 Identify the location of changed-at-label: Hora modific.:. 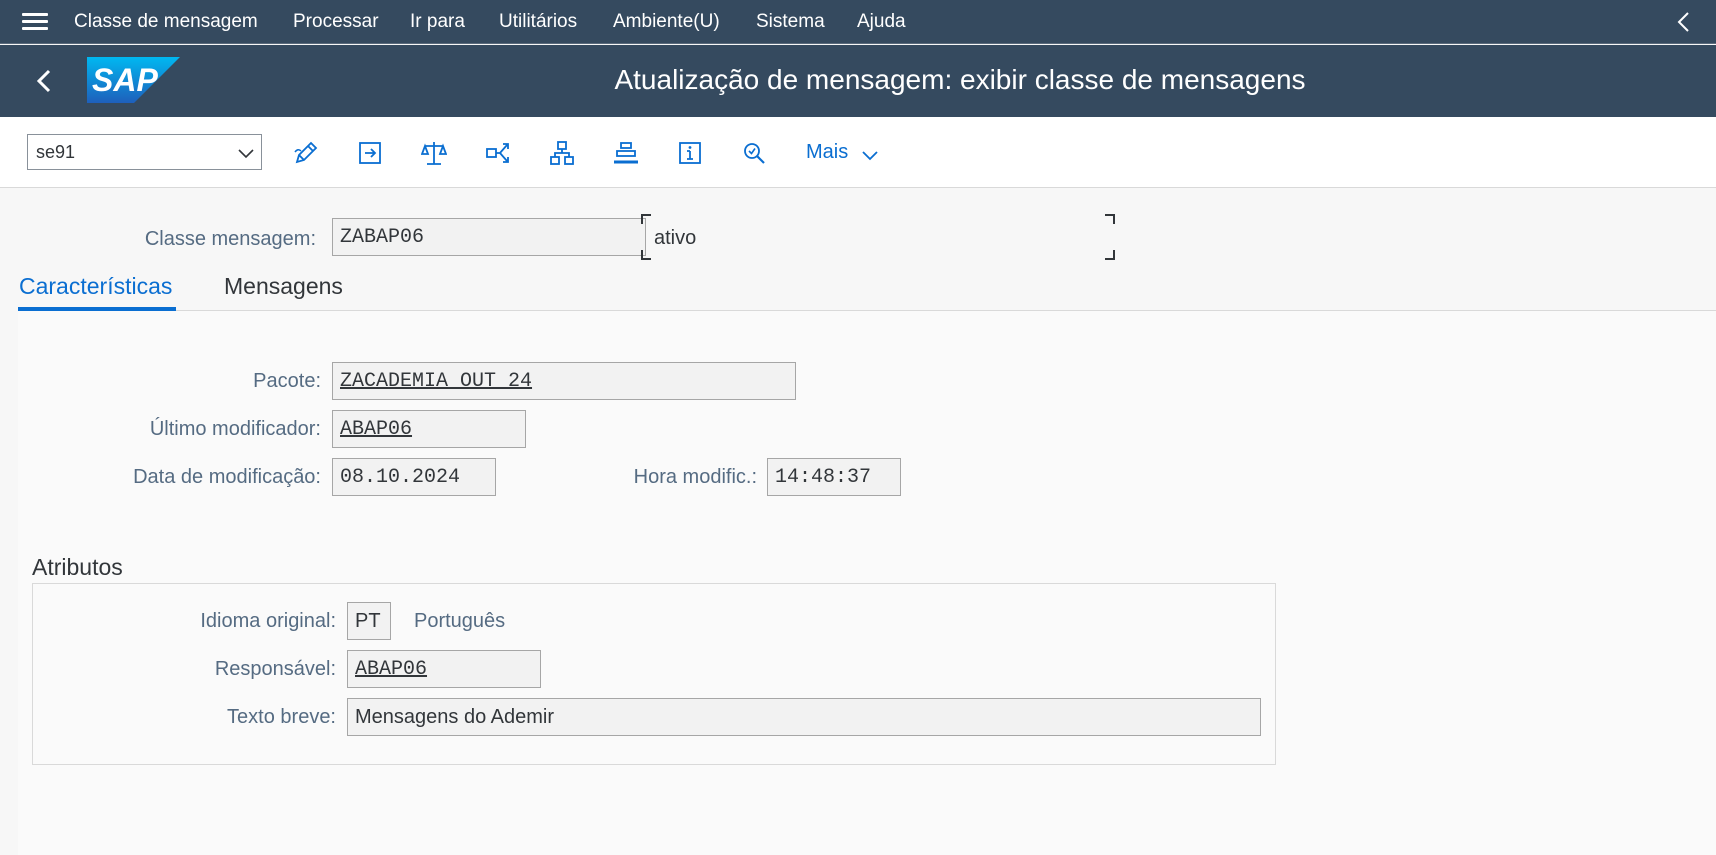
(695, 477).